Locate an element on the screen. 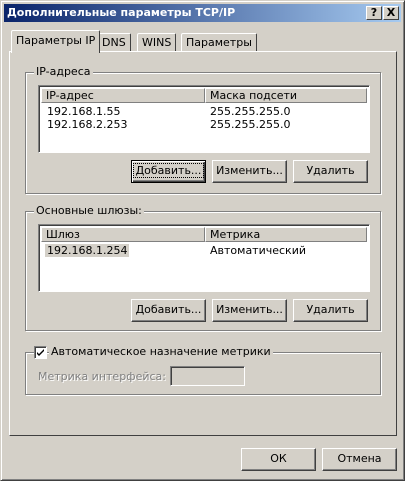 This screenshot has width=405, height=481. selected-gateway: 192.168.1.254 is located at coordinates (87, 250).